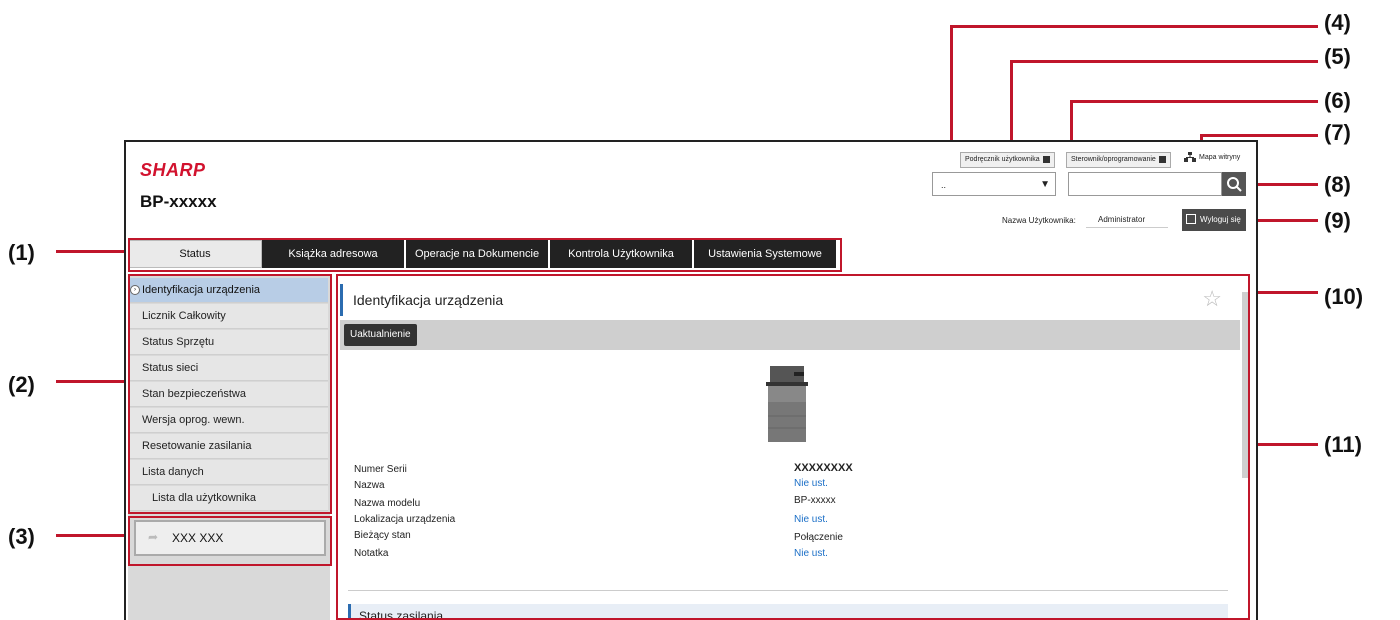 The image size is (1400, 620). Describe the element at coordinates (944, 185) in the screenshot. I see `select-value: ..` at that location.